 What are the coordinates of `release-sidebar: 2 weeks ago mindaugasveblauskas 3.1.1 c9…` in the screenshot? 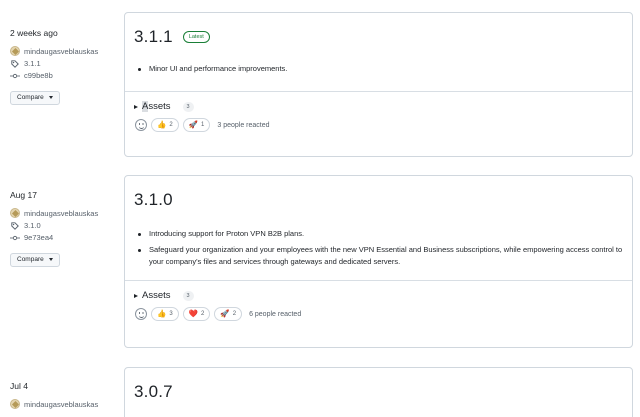 It's located at (65, 66).